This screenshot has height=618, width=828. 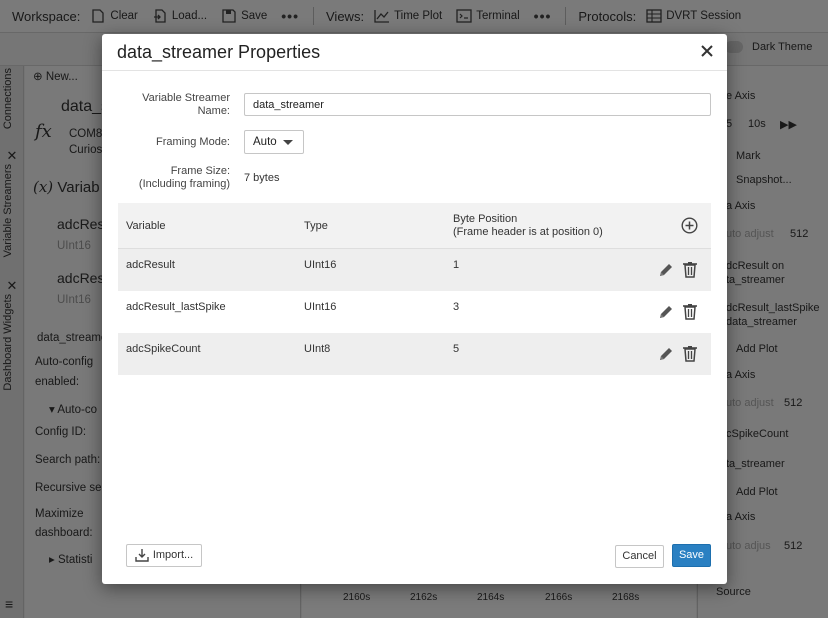 I want to click on cell-type: UInt8, so click(x=317, y=349).